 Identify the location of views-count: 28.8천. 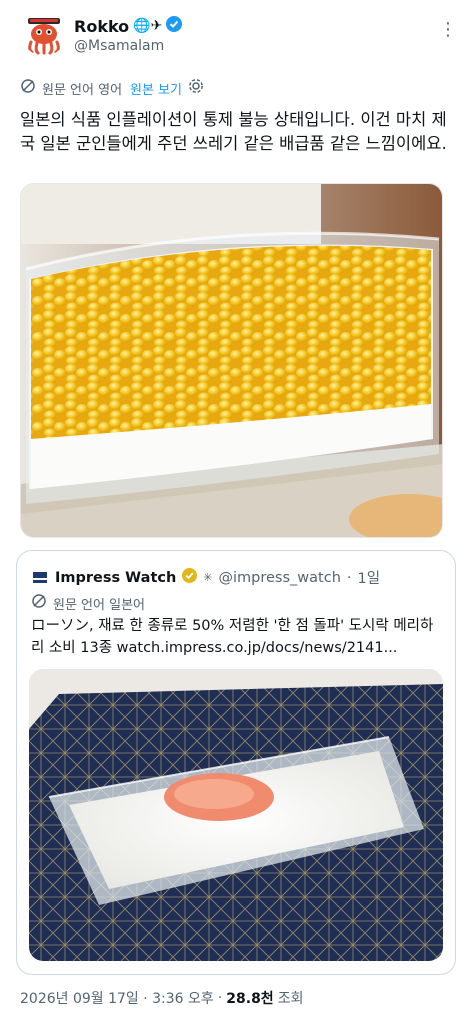
(249, 998).